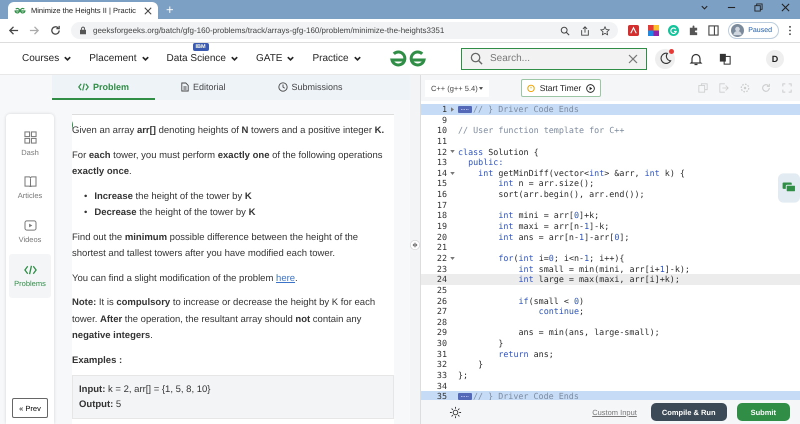  What do you see at coordinates (283, 87) in the screenshot?
I see `clock-icon` at bounding box center [283, 87].